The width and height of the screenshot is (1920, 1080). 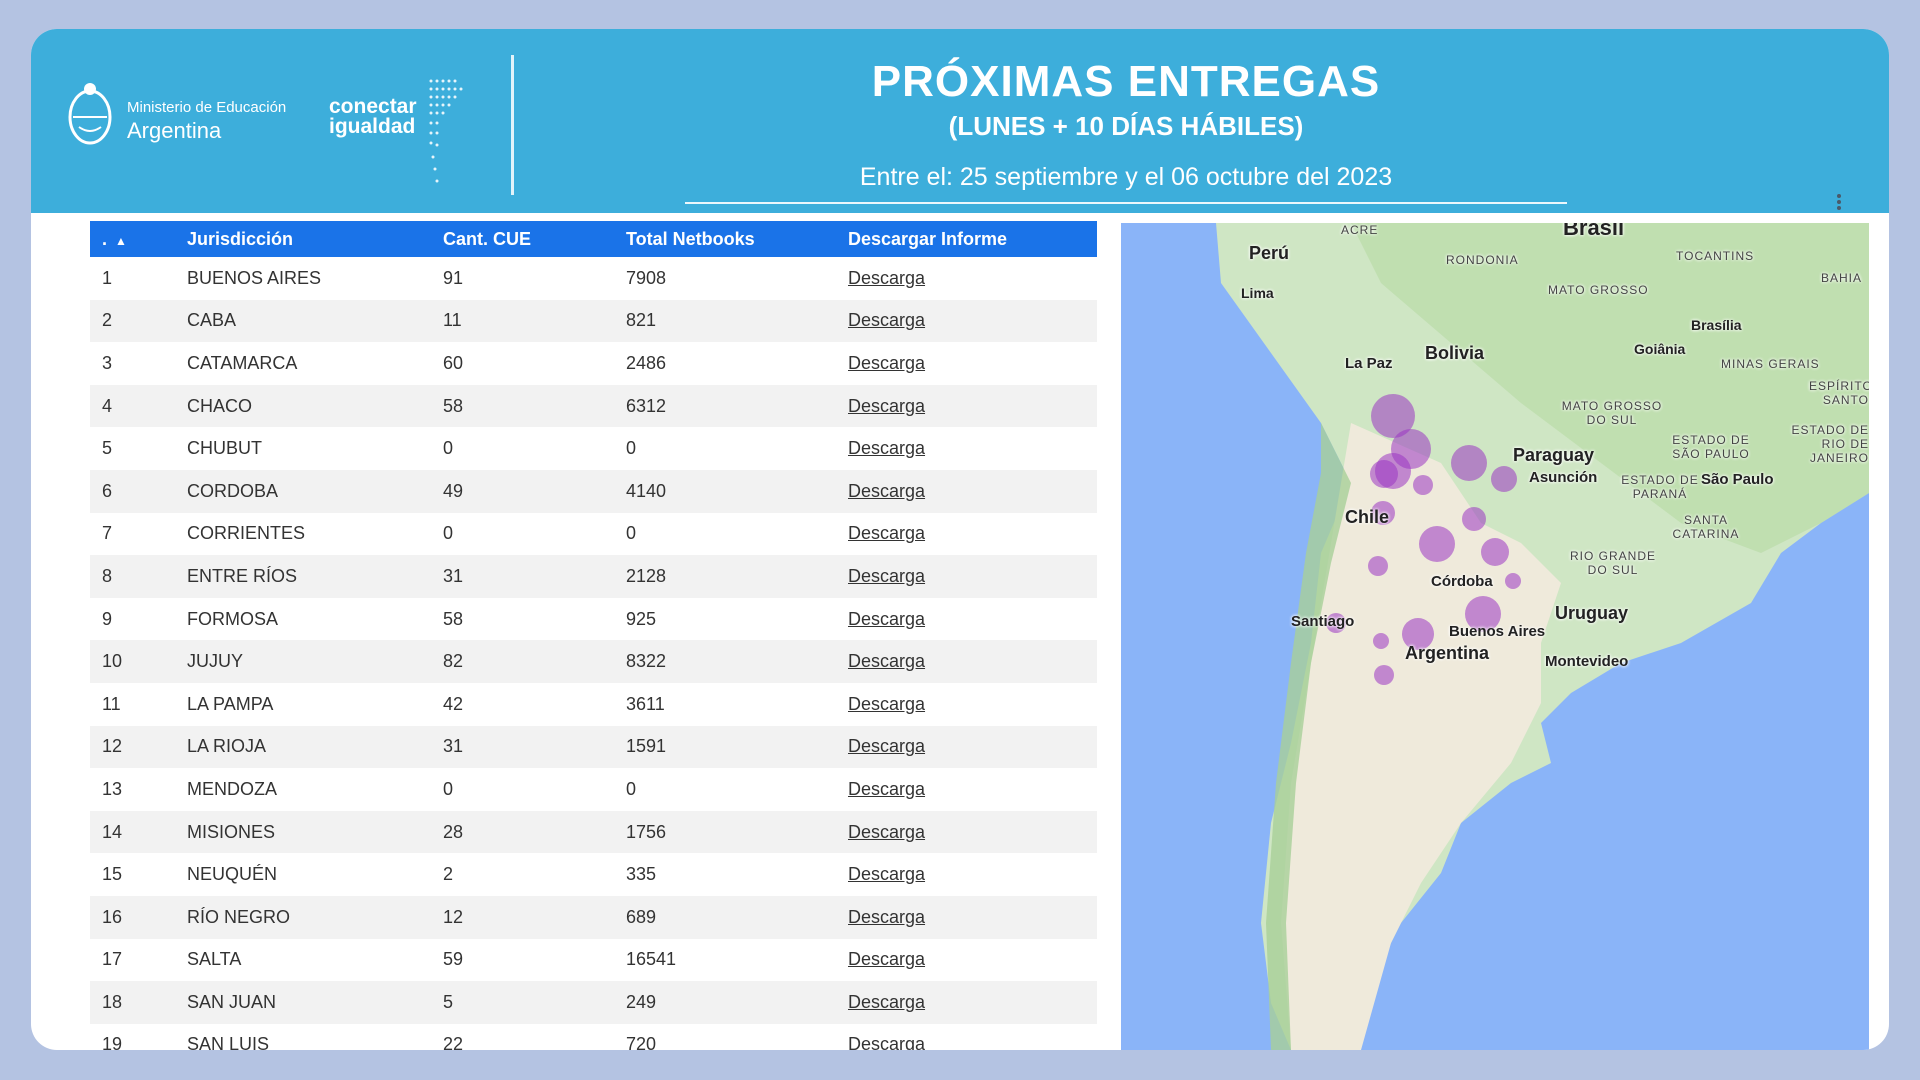 I want to click on row-cant-cue: 91, so click(x=453, y=277).